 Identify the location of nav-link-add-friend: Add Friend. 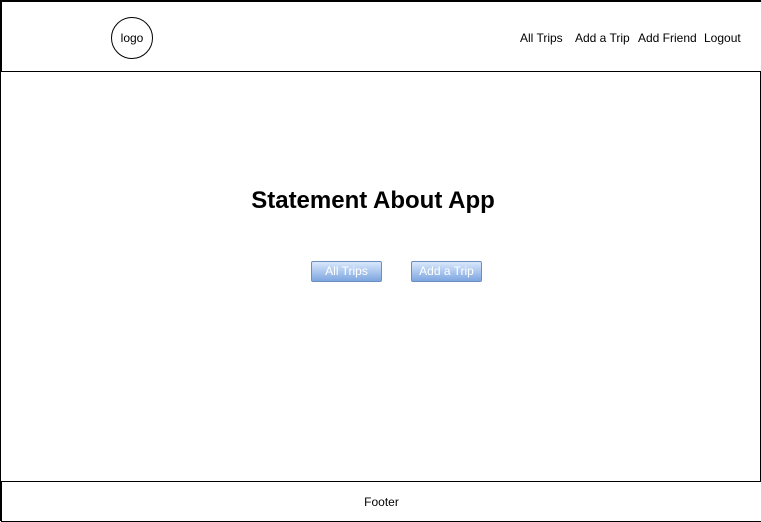
(667, 38).